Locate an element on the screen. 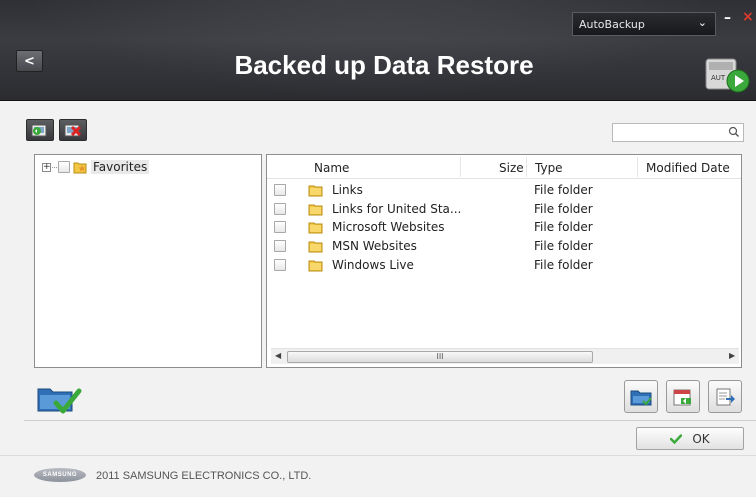  search-input is located at coordinates (668, 132).